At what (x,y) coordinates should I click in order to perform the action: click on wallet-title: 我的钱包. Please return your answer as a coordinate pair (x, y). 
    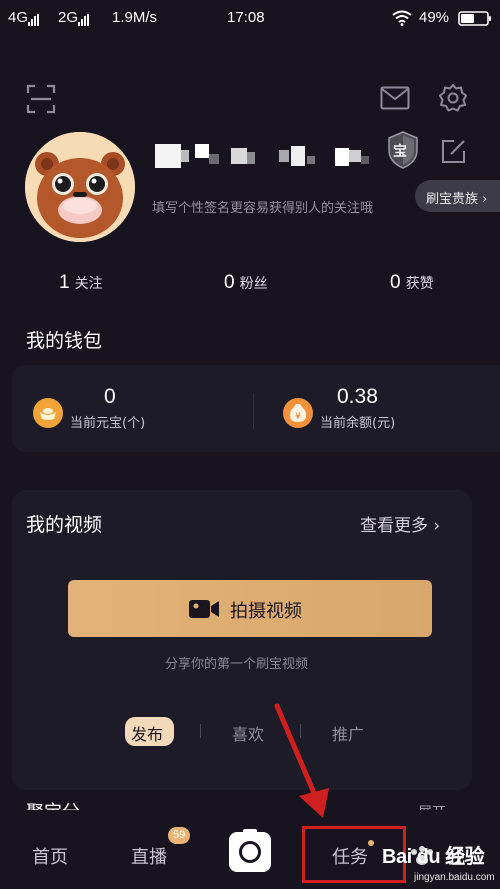
    Looking at the image, I should click on (64, 341).